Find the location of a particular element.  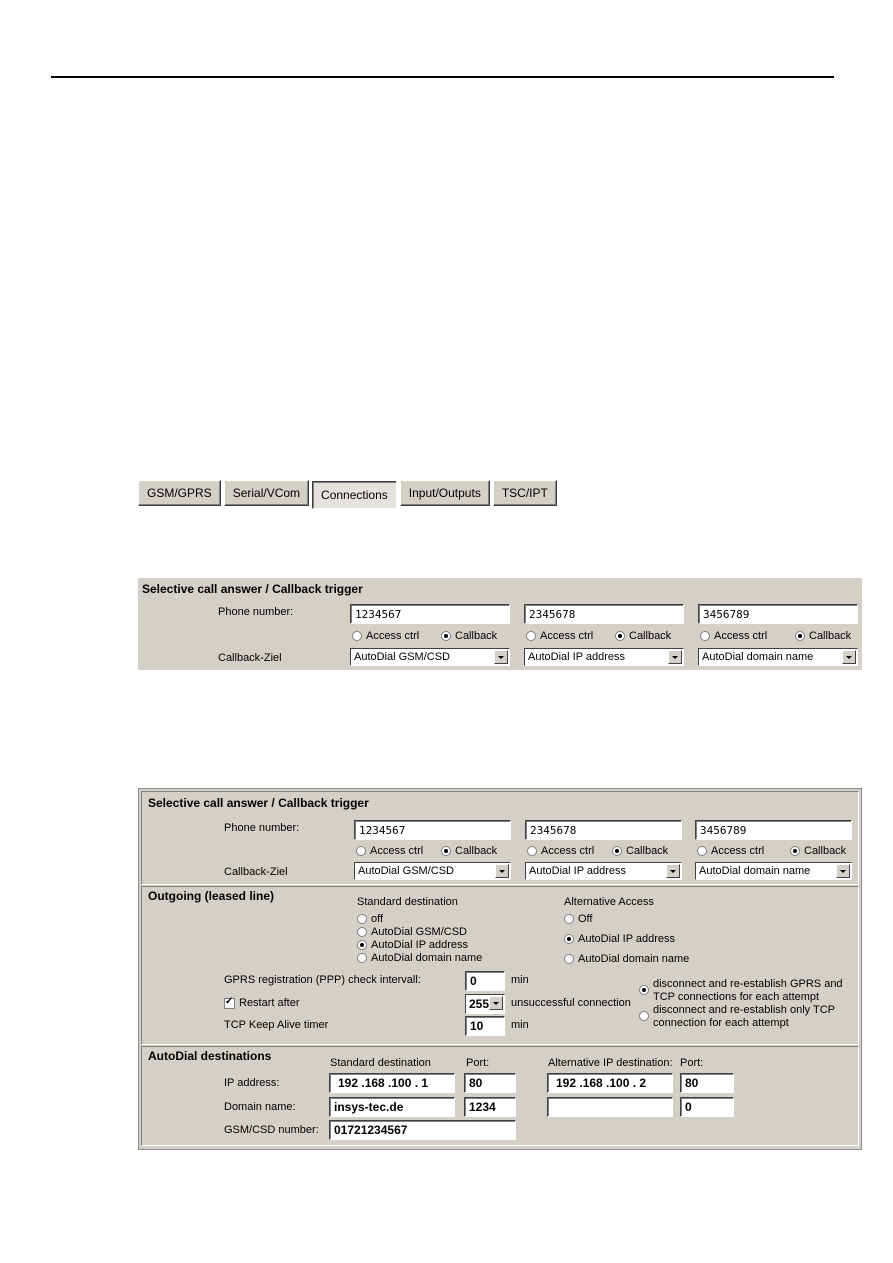

std-autodial-gsm-radio: AutoDial GSM/CSD is located at coordinates (412, 932).